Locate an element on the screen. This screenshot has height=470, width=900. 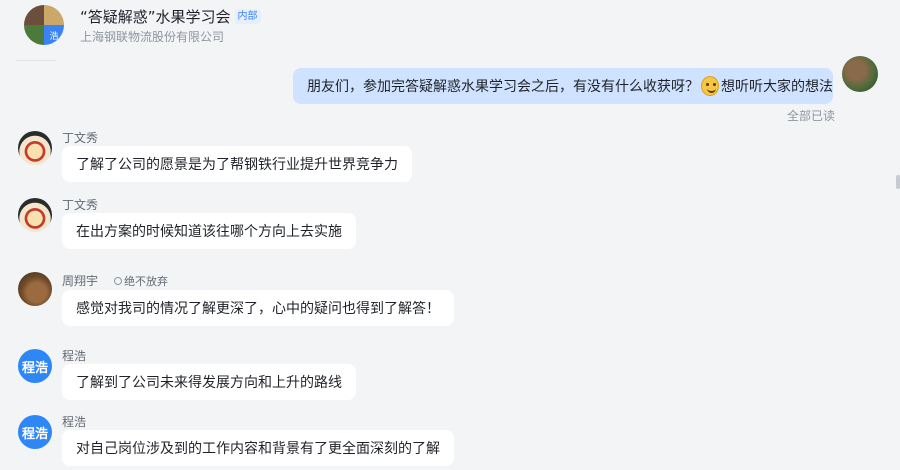
divider is located at coordinates (36, 60).